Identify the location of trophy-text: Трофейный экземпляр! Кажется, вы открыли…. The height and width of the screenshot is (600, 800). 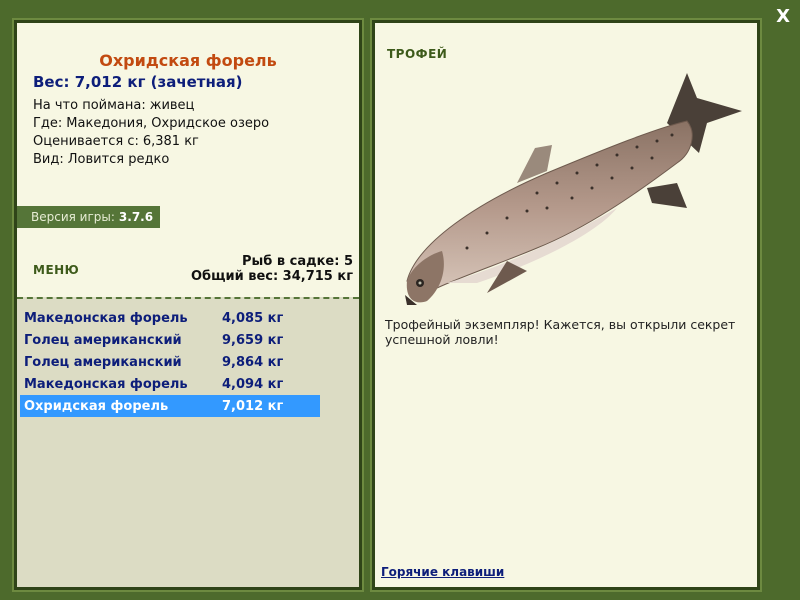
(560, 332).